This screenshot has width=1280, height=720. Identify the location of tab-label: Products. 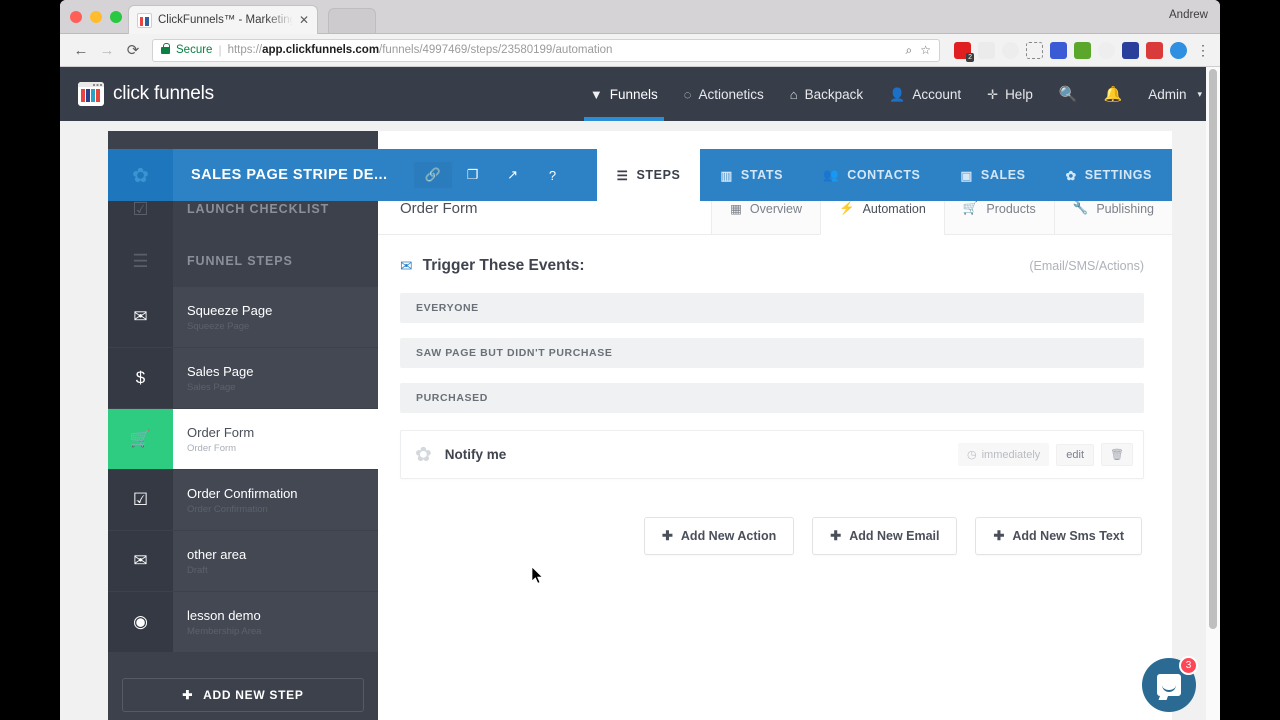
(1011, 208).